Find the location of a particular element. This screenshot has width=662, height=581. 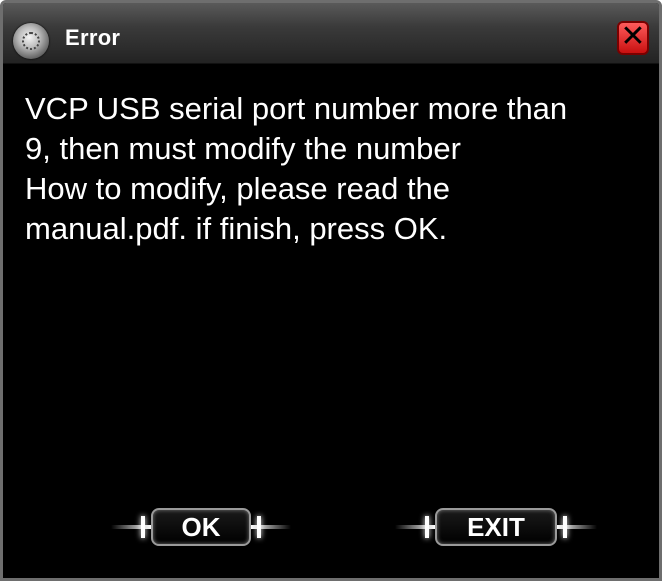

message-line-3: How to modify, please read the is located at coordinates (238, 188).